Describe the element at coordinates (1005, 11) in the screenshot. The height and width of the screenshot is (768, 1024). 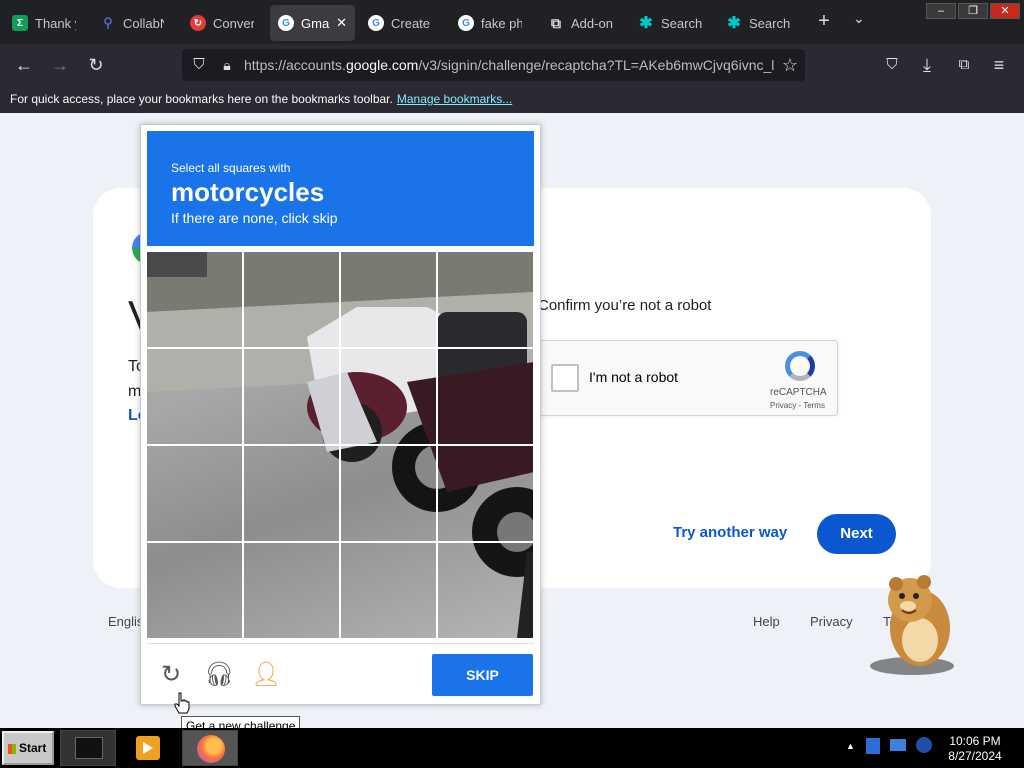
I see `close-window-icon: ✕` at that location.